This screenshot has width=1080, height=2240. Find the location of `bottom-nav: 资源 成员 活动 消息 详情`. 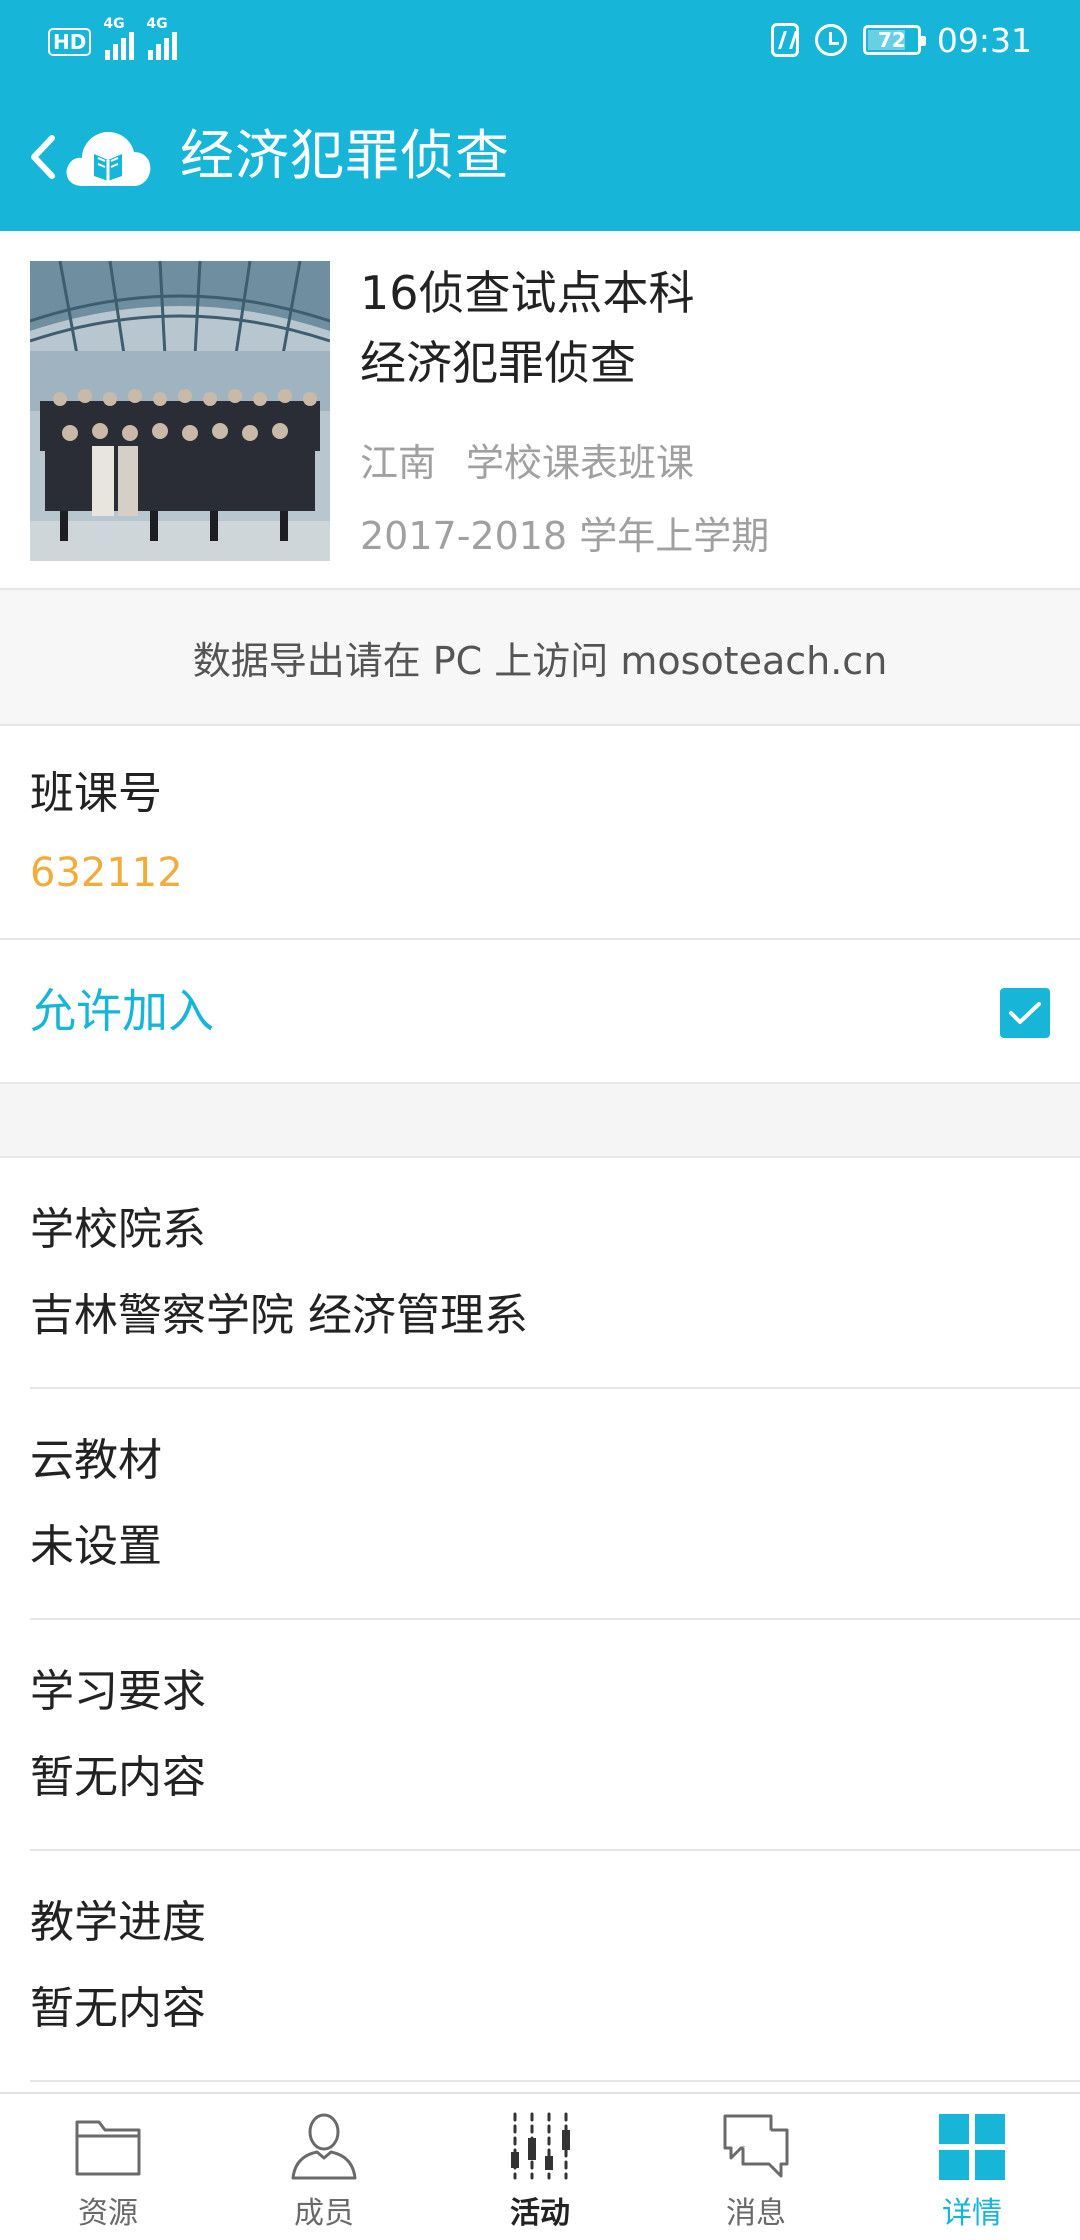

bottom-nav: 资源 成员 活动 消息 详情 is located at coordinates (540, 2166).